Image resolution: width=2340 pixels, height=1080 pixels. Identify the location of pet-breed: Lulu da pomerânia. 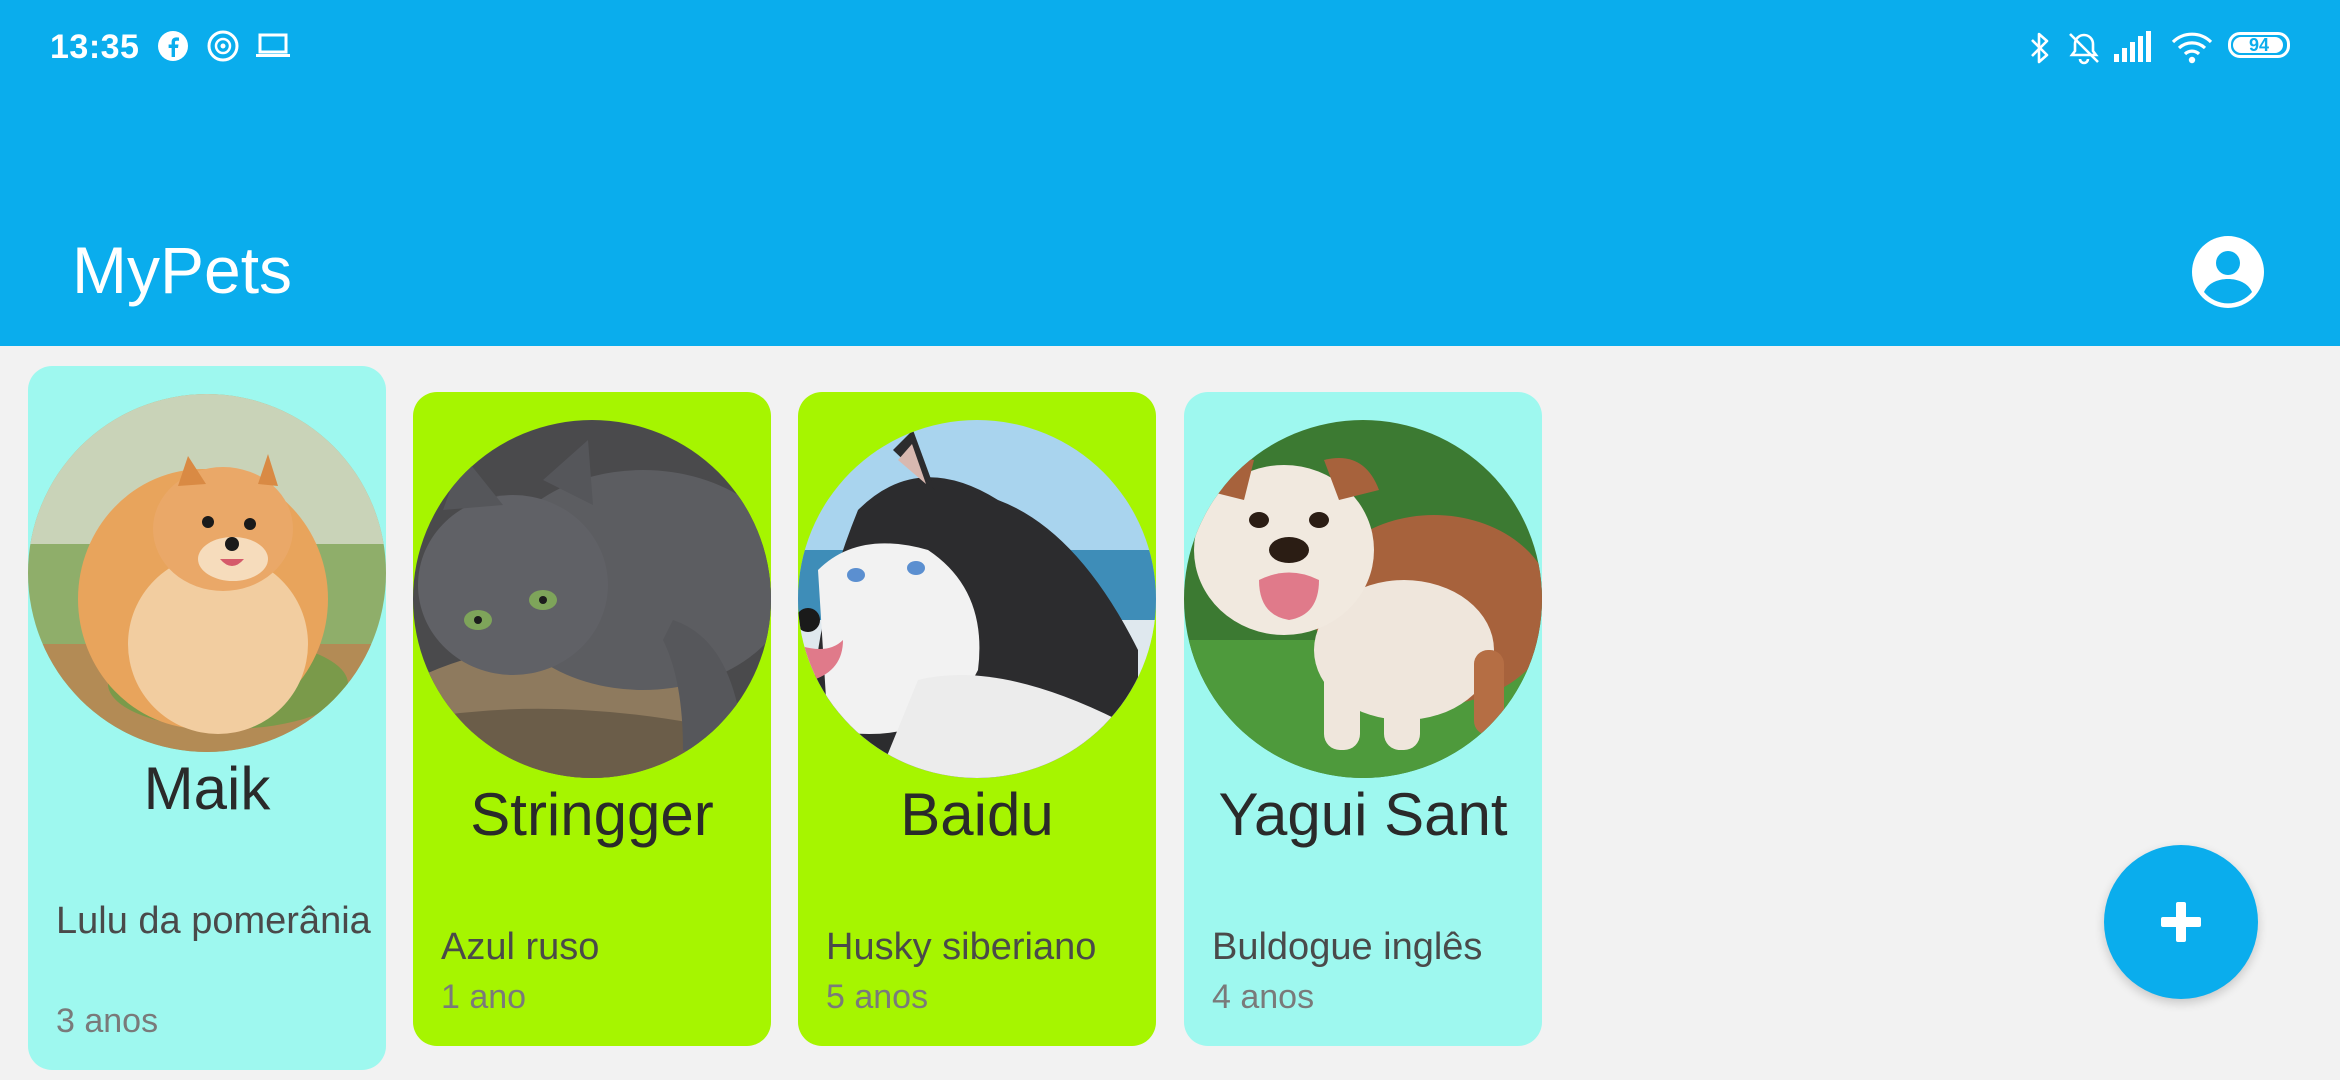
(213, 921).